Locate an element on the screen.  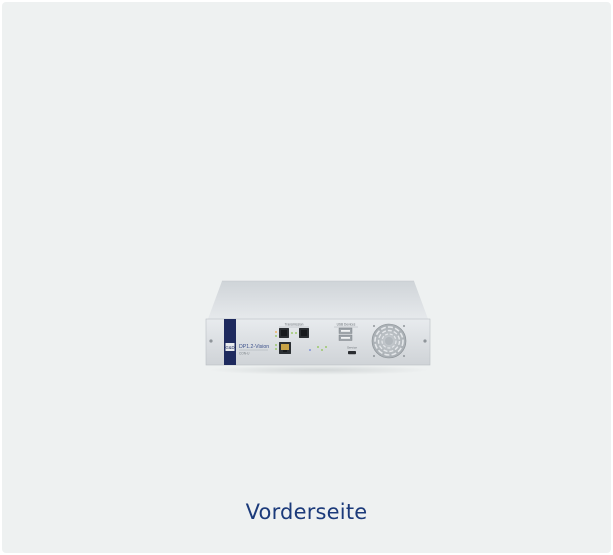
service-port is located at coordinates (352, 353).